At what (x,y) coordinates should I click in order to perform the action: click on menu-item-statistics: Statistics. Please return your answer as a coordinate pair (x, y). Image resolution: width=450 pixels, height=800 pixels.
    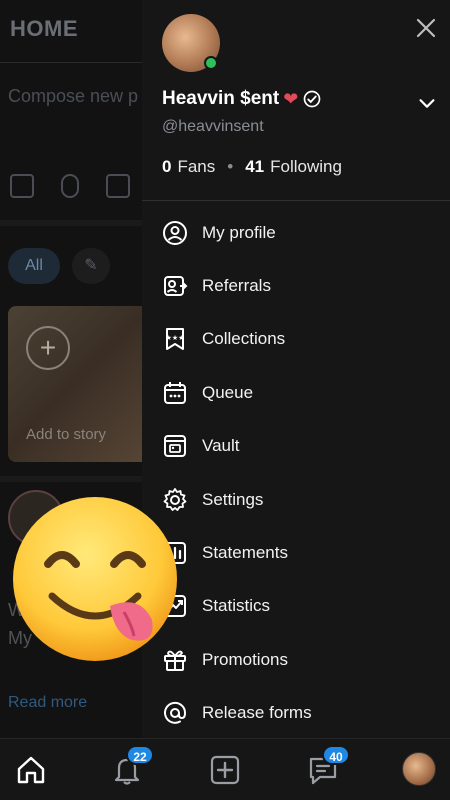
    Looking at the image, I should click on (296, 606).